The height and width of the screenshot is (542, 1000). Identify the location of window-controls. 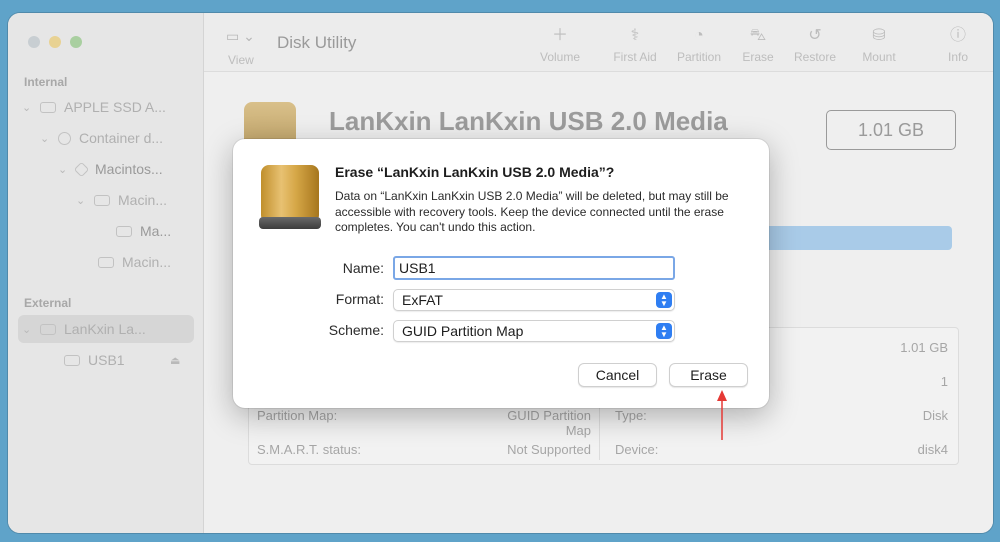
(55, 42).